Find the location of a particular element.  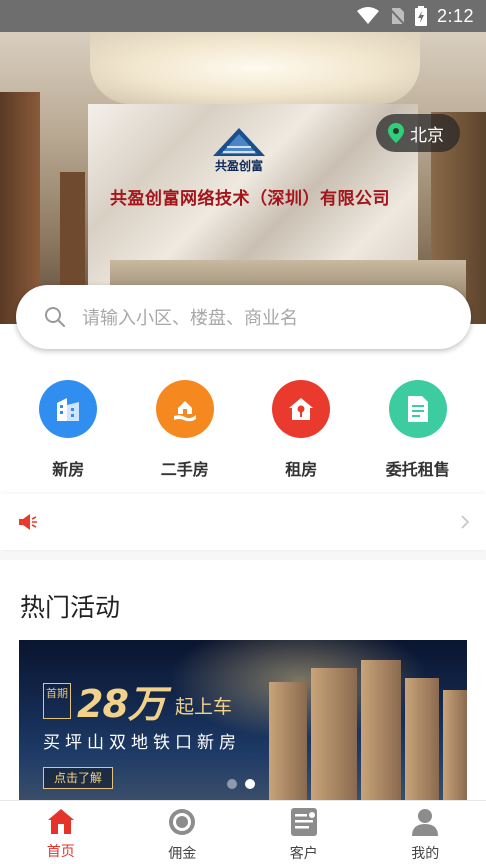

home-icon is located at coordinates (60, 821).